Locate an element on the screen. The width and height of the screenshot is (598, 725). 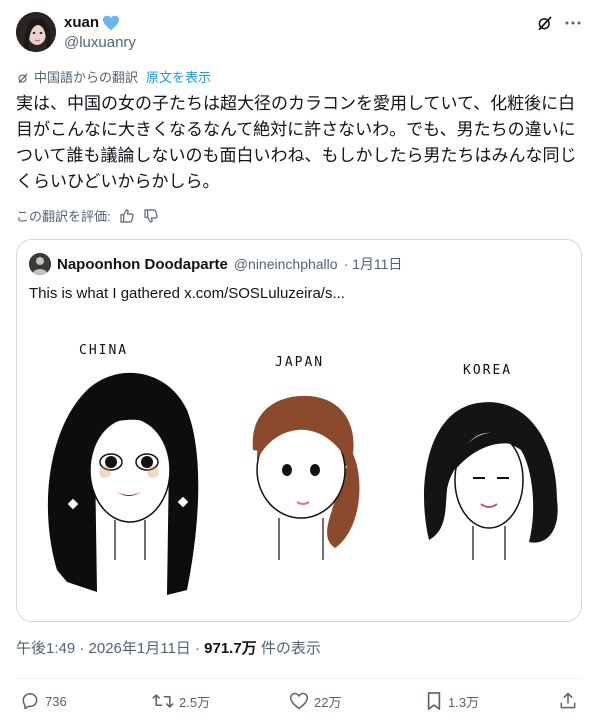
repost-button: 2.5万 is located at coordinates (181, 701).